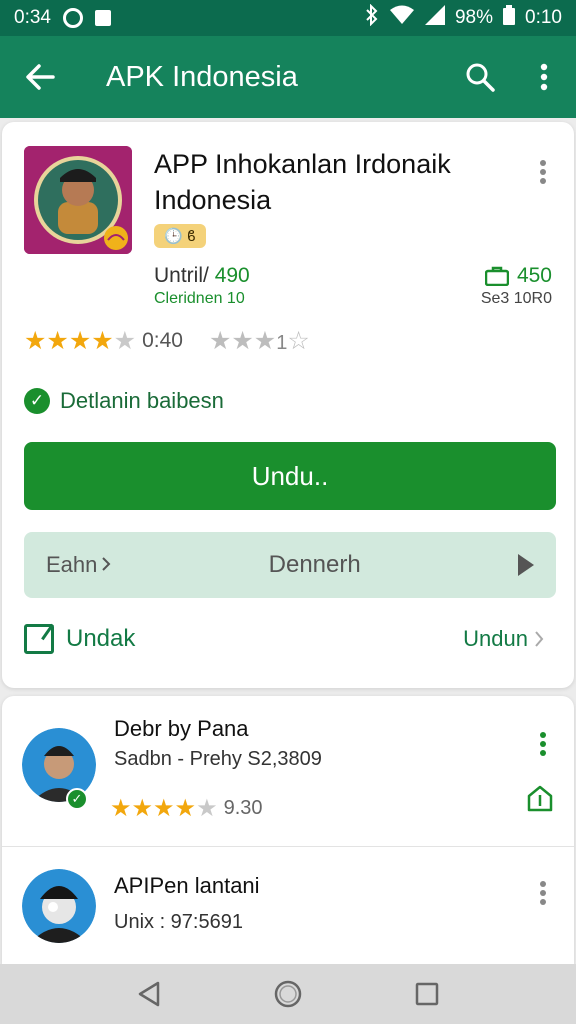 Image resolution: width=576 pixels, height=1024 pixels. I want to click on rating-stars: ★★★★★, so click(80, 341).